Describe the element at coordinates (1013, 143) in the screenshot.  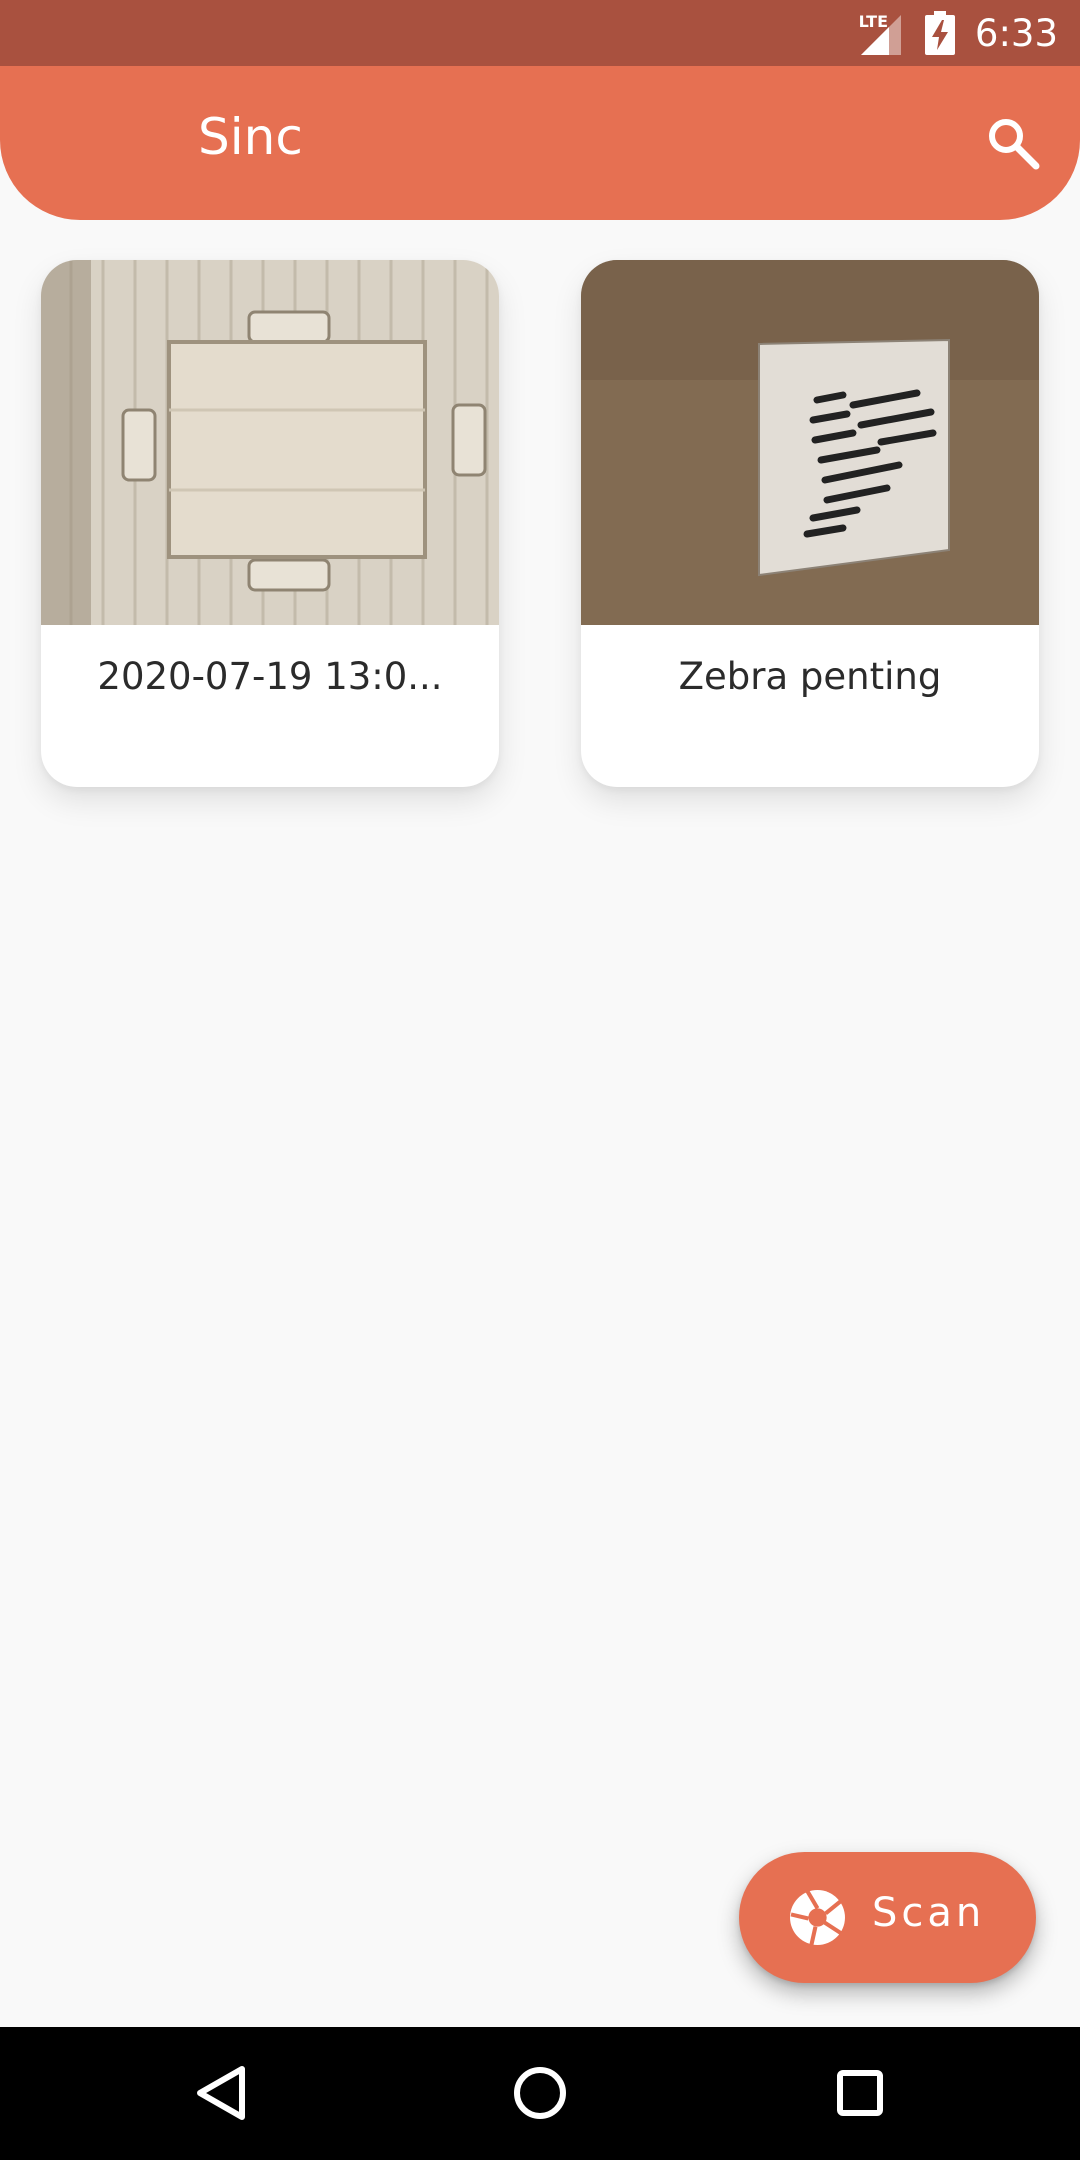
I see `search-icon` at that location.